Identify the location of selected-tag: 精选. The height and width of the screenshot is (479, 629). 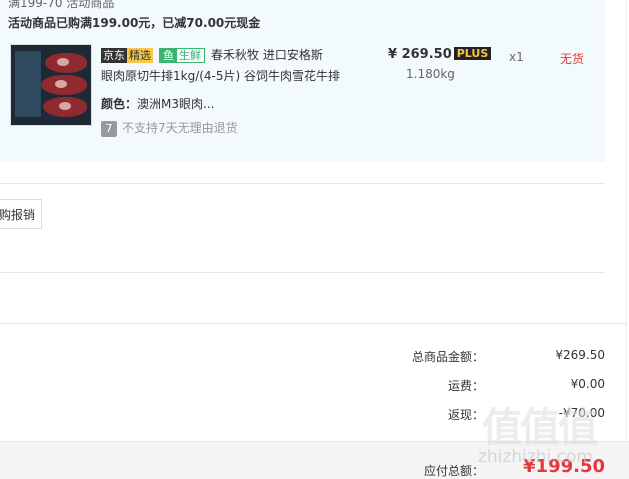
(140, 55).